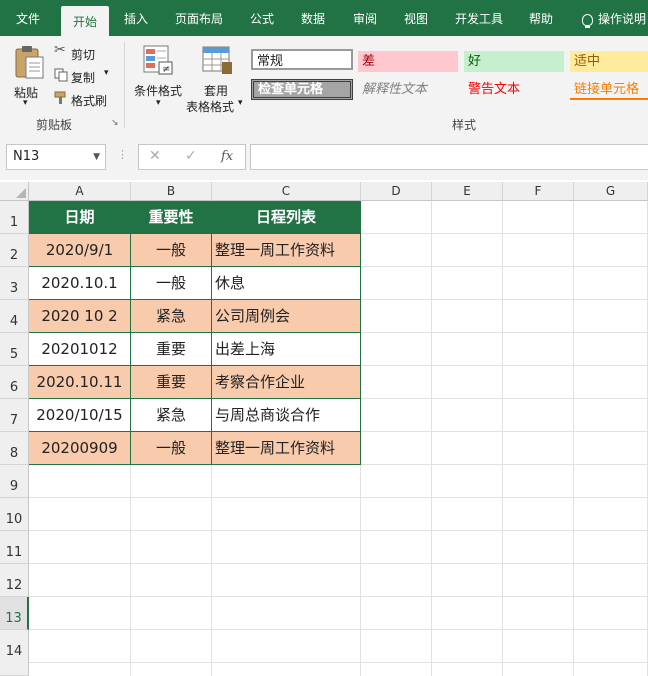 The width and height of the screenshot is (648, 676). What do you see at coordinates (286, 316) in the screenshot?
I see `table-cell-schedule: 公司周例会` at bounding box center [286, 316].